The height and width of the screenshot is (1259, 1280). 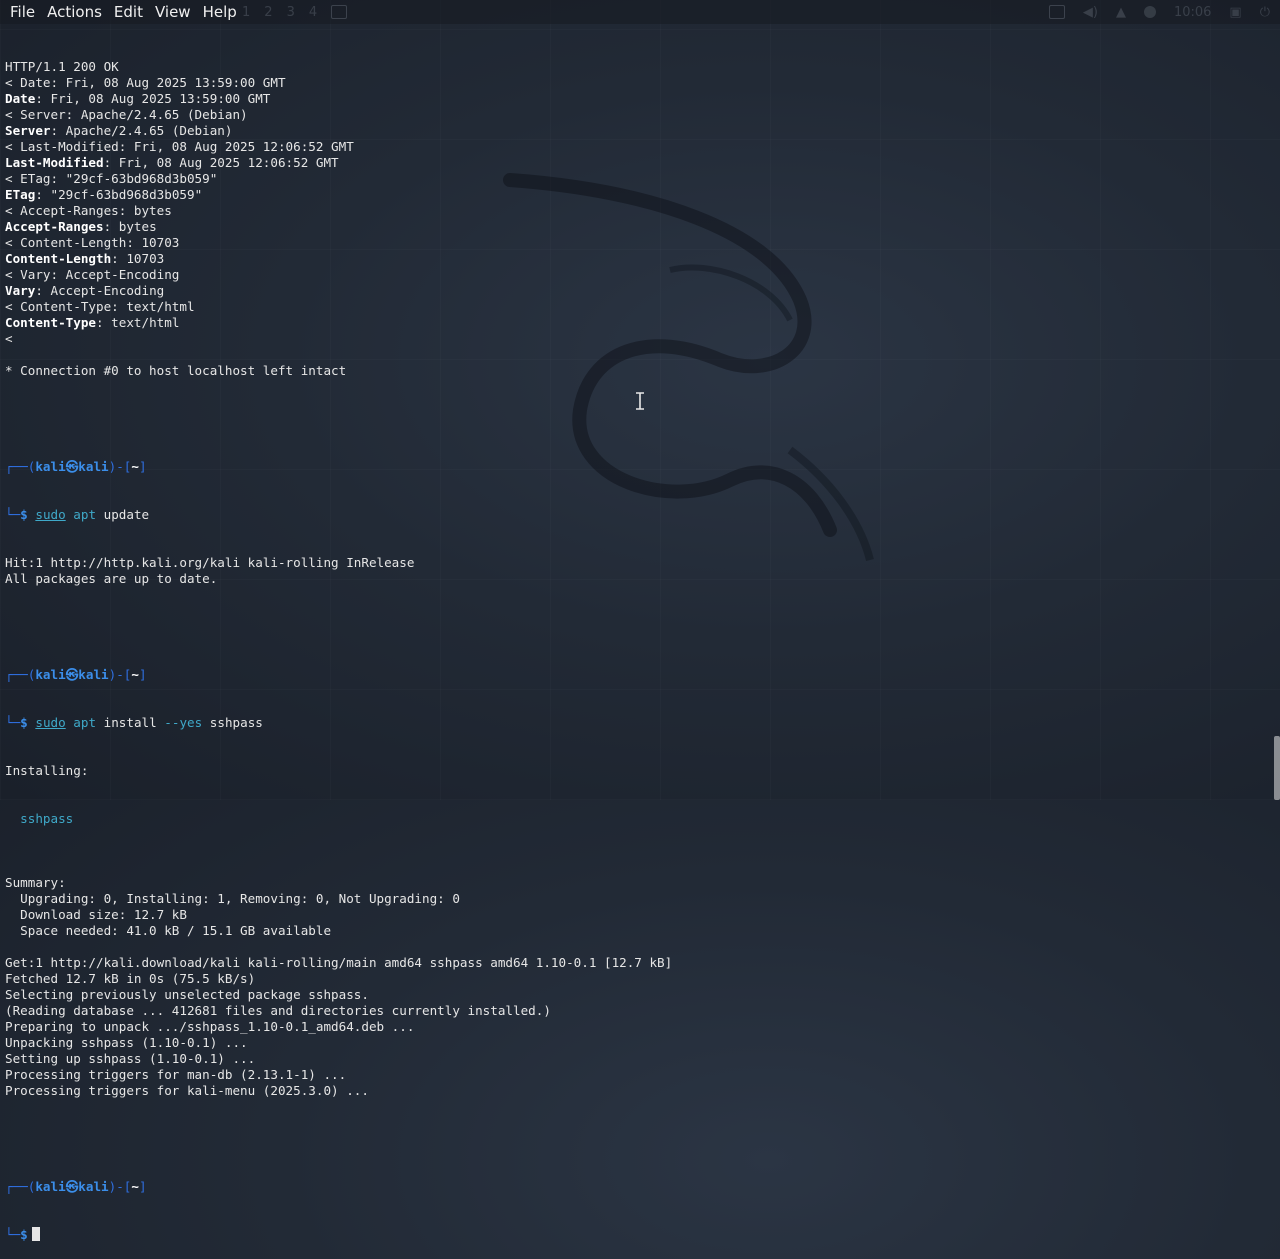 What do you see at coordinates (35, 1234) in the screenshot?
I see `text-cursor` at bounding box center [35, 1234].